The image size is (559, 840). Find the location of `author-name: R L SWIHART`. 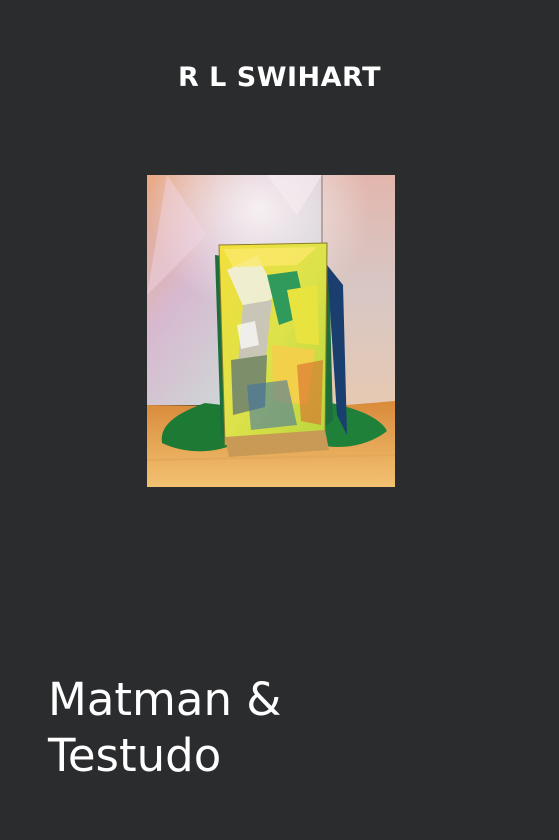

author-name: R L SWIHART is located at coordinates (279, 77).